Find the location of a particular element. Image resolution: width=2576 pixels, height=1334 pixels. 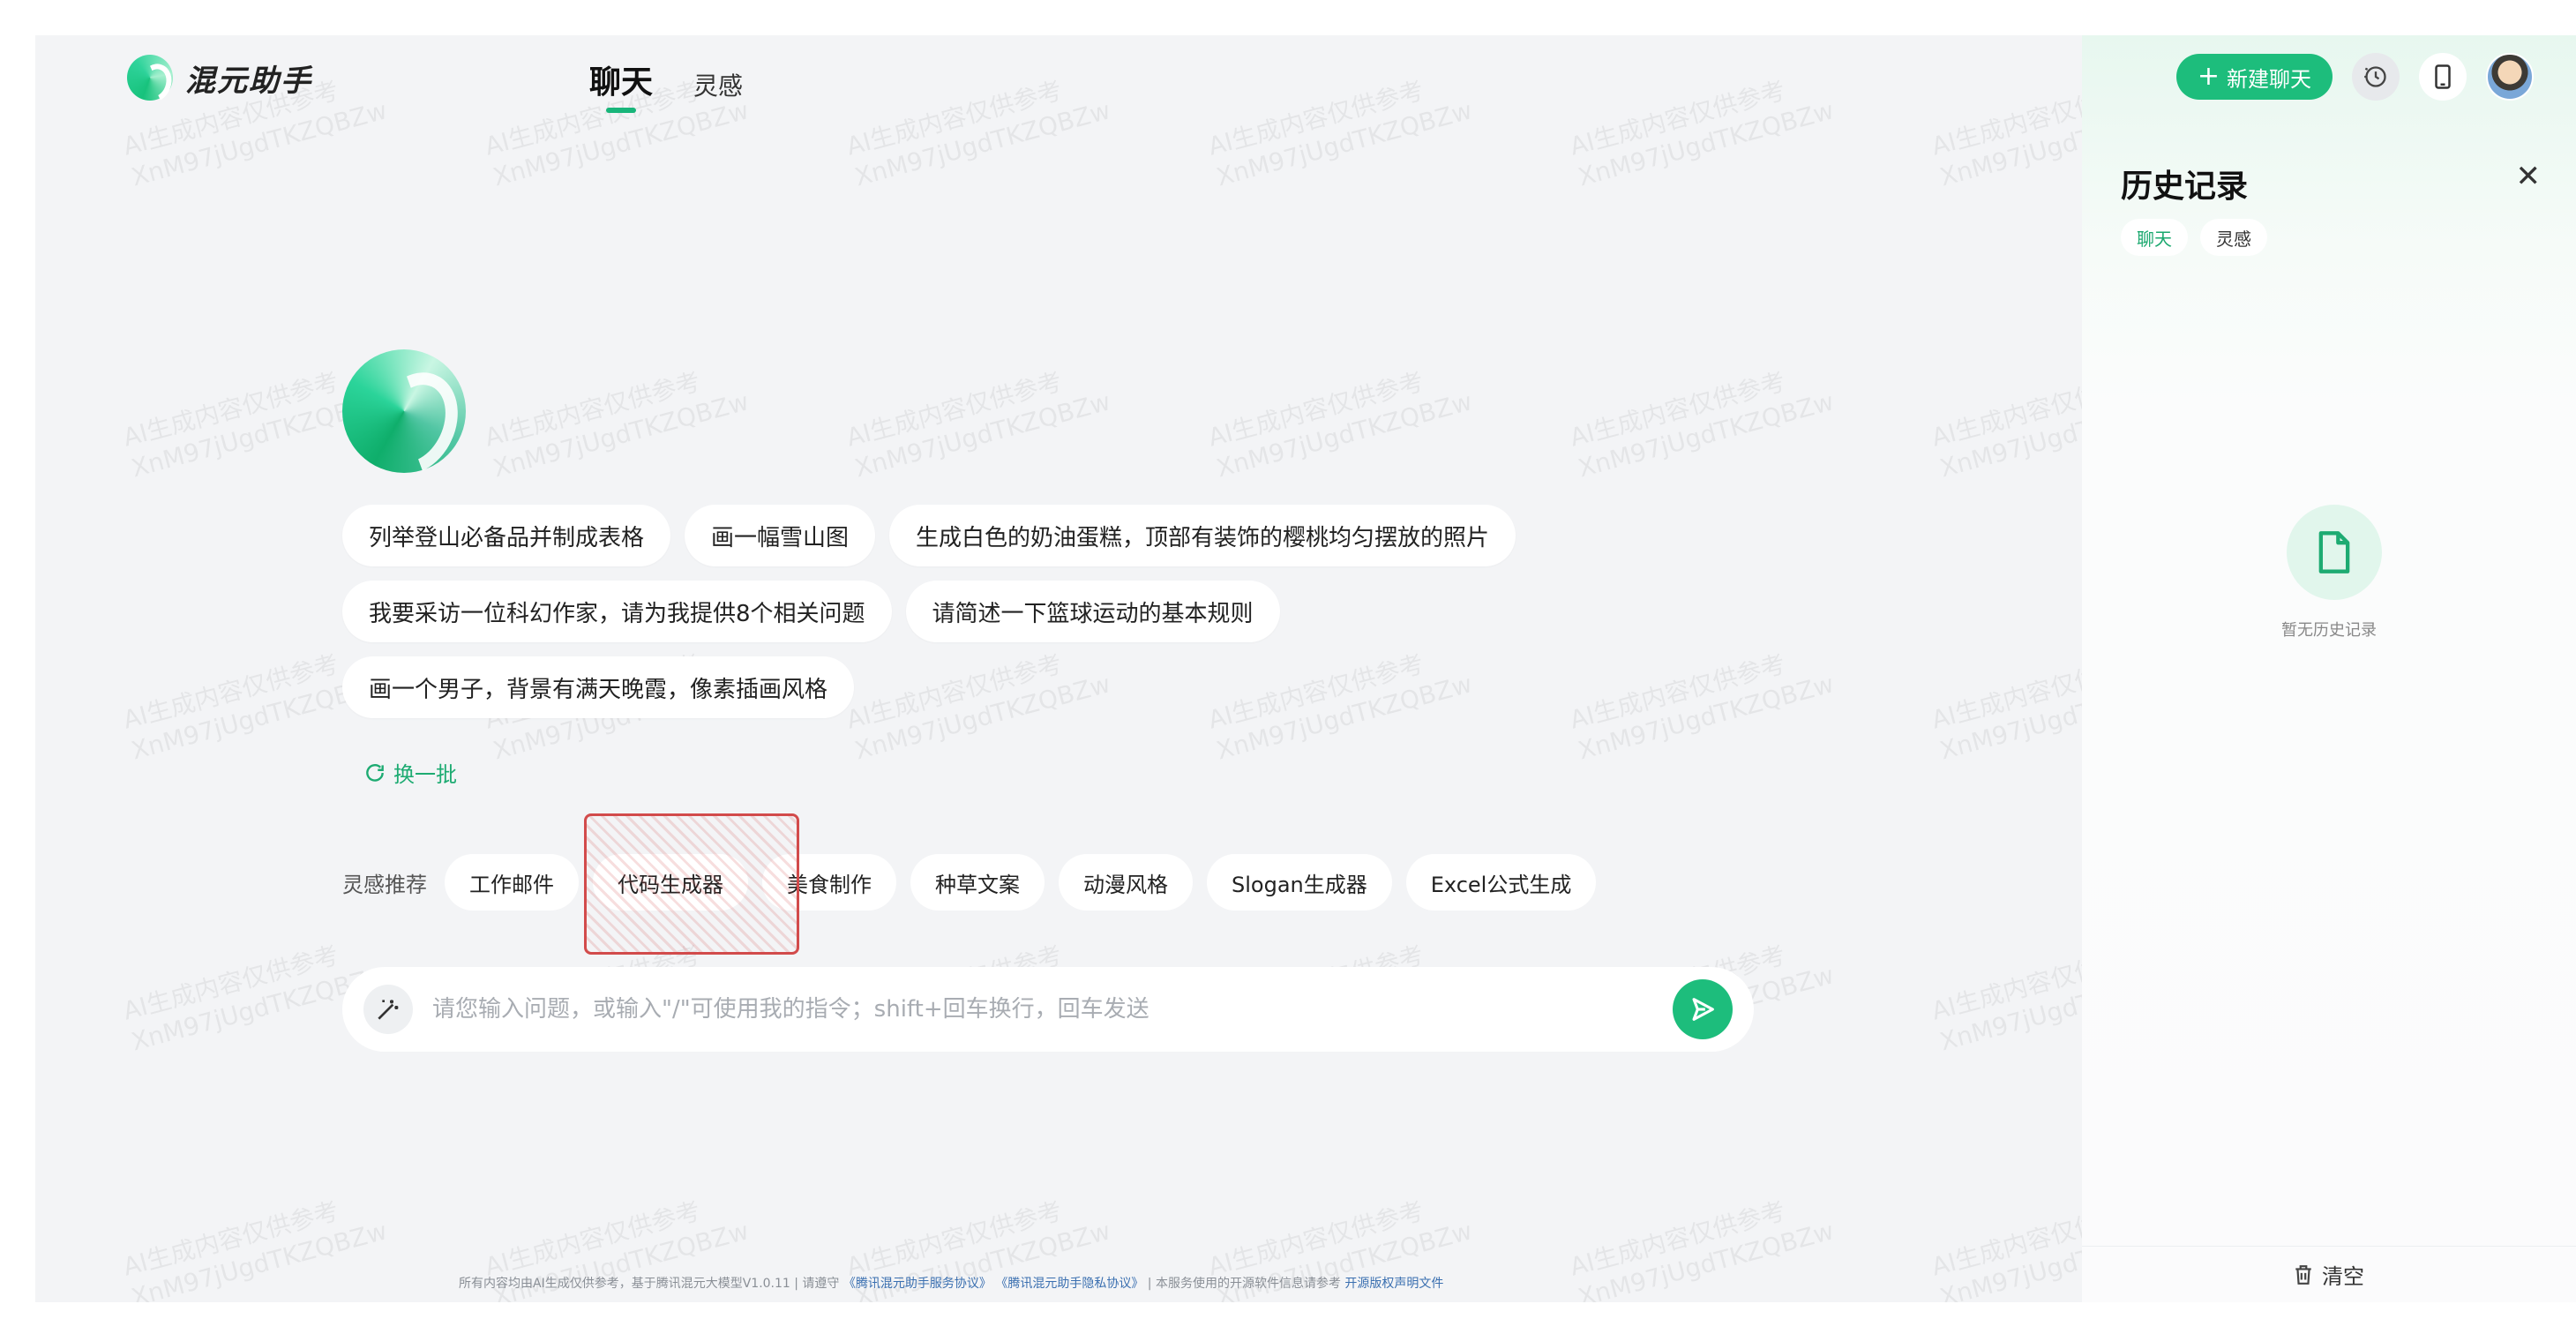

privacy-agreement-link: 《腾讯混元助手隐私协议》 is located at coordinates (1069, 1284).